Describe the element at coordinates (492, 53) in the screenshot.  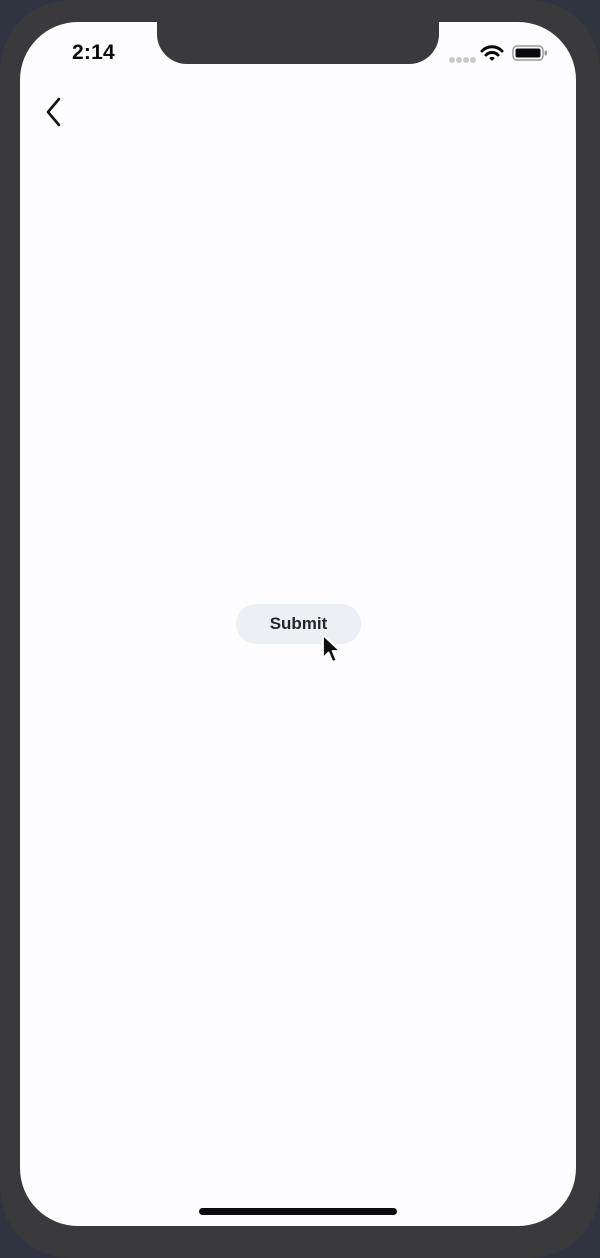
I see `wifi-icon` at that location.